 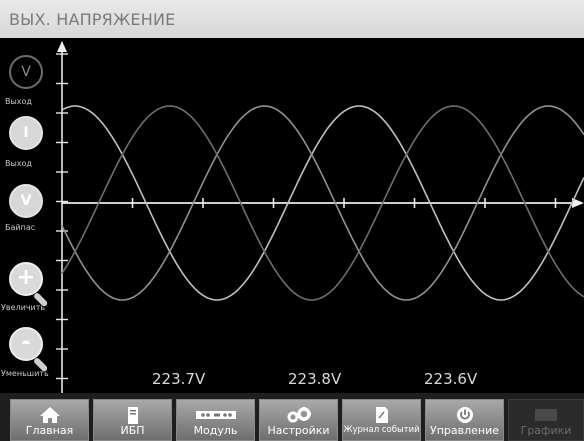 I want to click on module-icon, so click(x=215, y=415).